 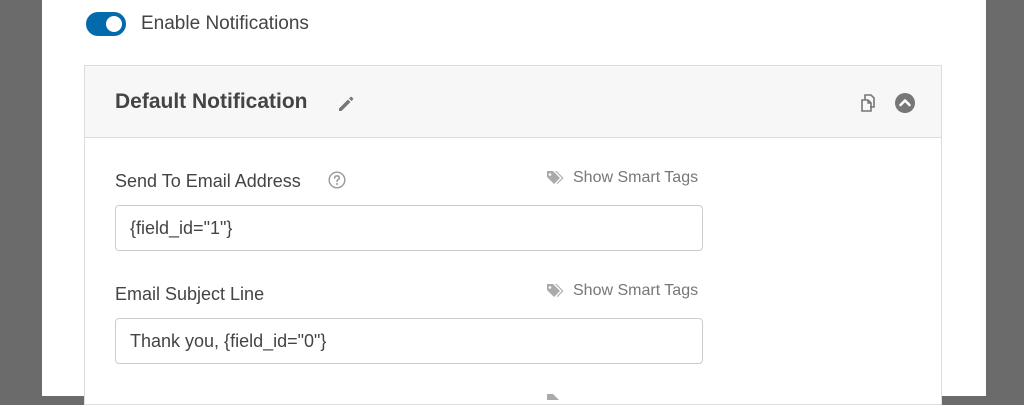 What do you see at coordinates (409, 341) in the screenshot?
I see `email-subject-input` at bounding box center [409, 341].